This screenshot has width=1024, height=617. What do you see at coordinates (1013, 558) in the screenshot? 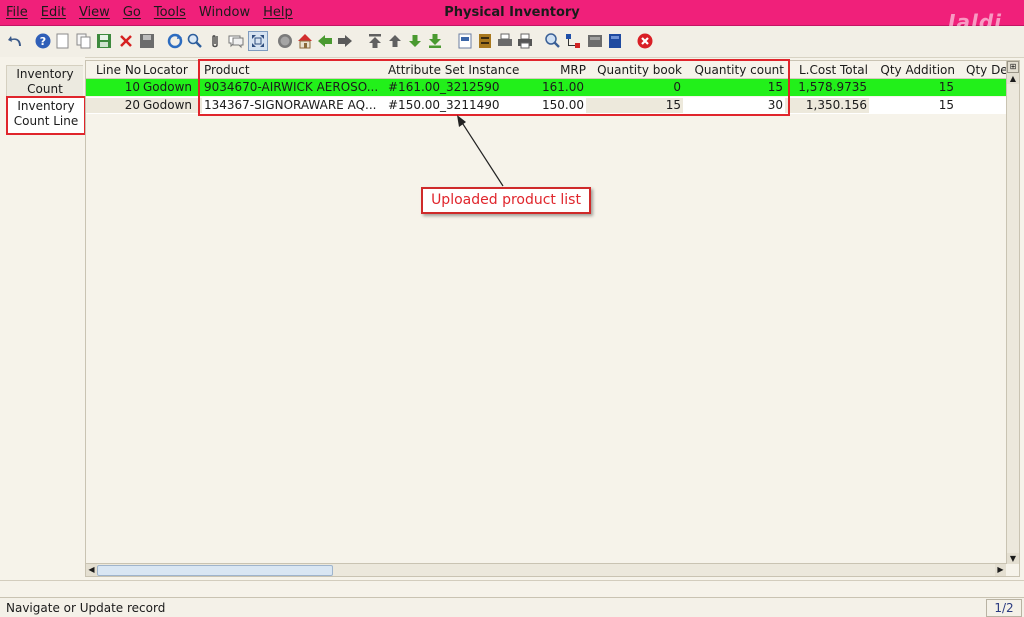
I see `scroll-down-icon: ▼` at bounding box center [1013, 558].